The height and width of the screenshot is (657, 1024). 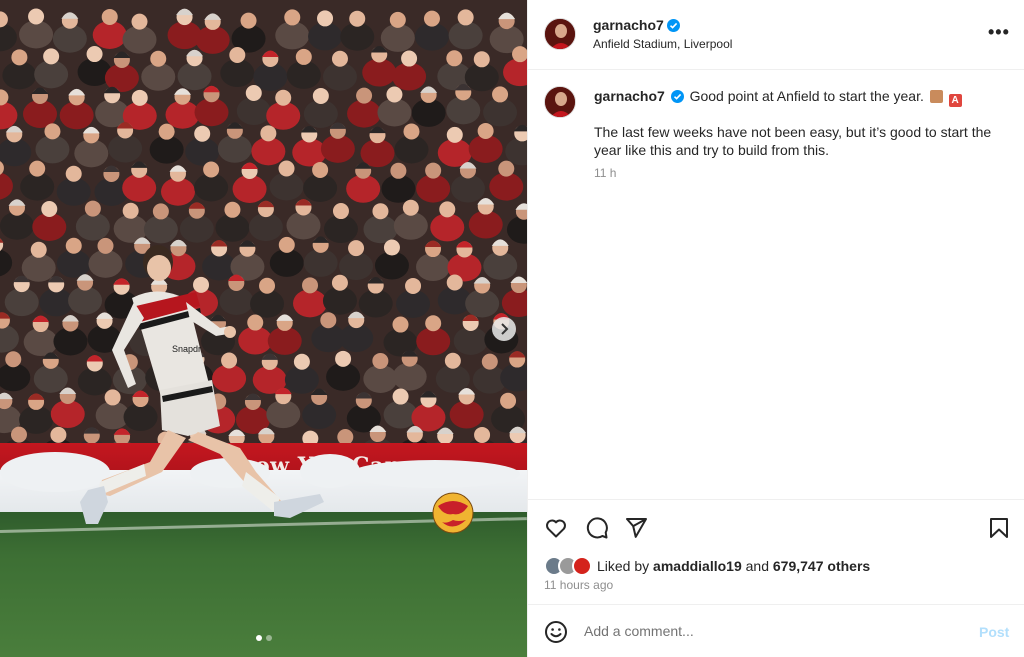 What do you see at coordinates (662, 44) in the screenshot?
I see `location-link: Anfield Stadium, Liverpool` at bounding box center [662, 44].